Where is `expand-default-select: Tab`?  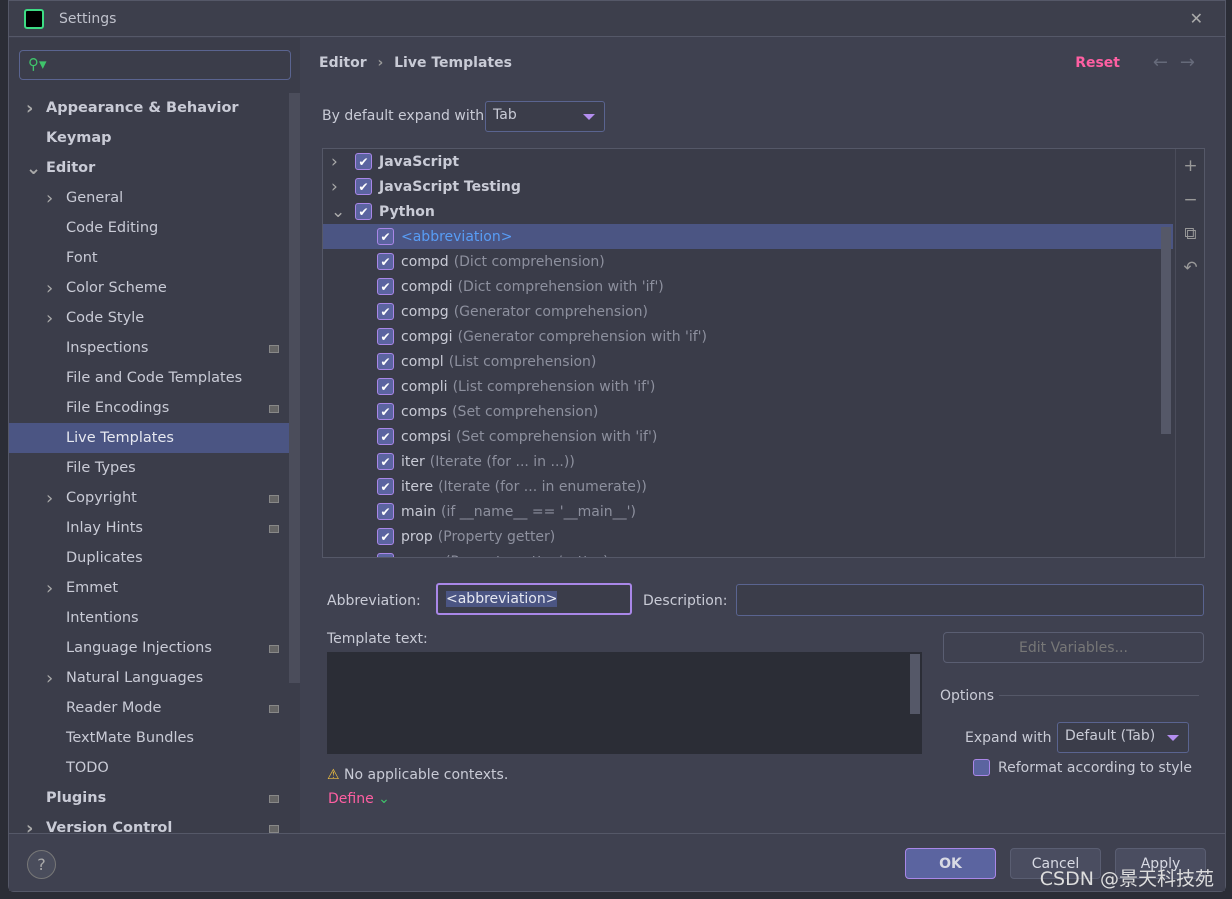
expand-default-select: Tab is located at coordinates (545, 116).